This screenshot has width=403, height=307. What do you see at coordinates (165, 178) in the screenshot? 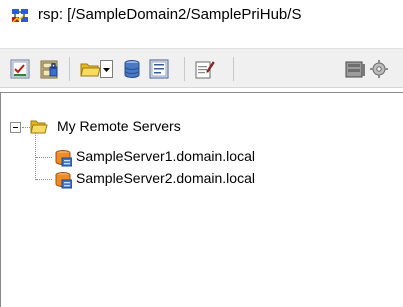
I see `tree-node-label: SampleServer2.domain.local` at bounding box center [165, 178].